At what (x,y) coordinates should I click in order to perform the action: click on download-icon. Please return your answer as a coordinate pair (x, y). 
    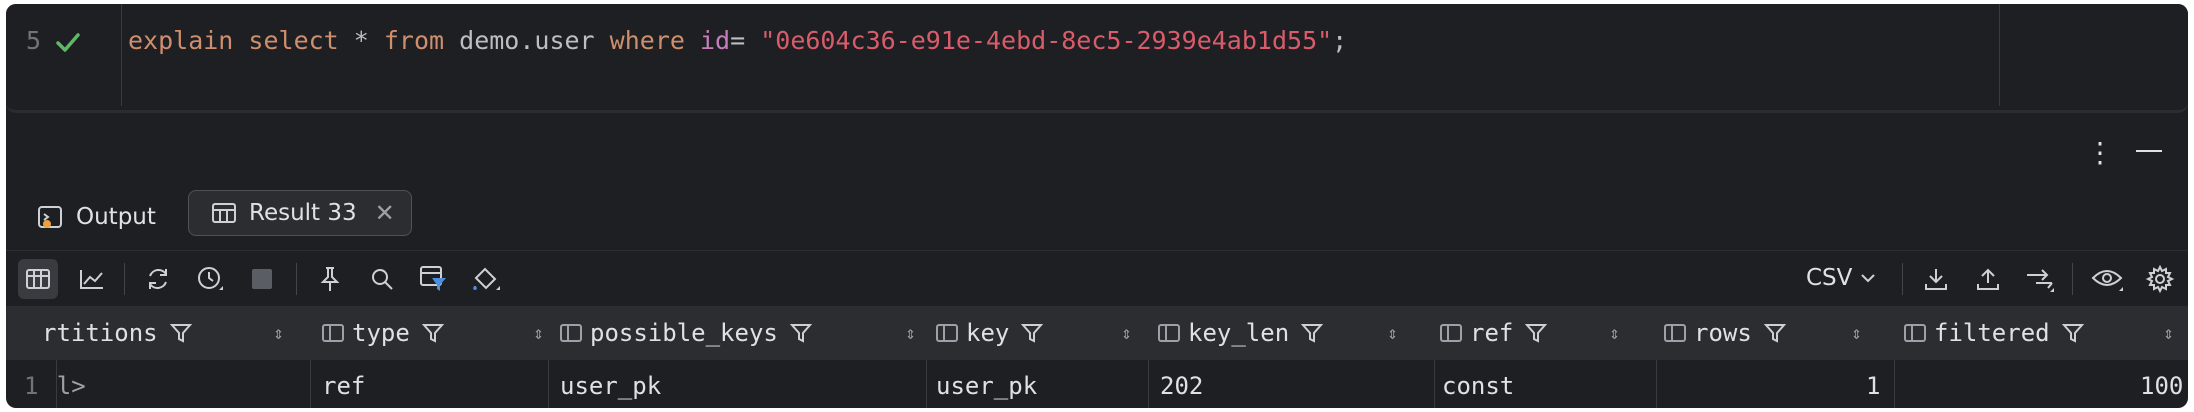
    Looking at the image, I should click on (1936, 279).